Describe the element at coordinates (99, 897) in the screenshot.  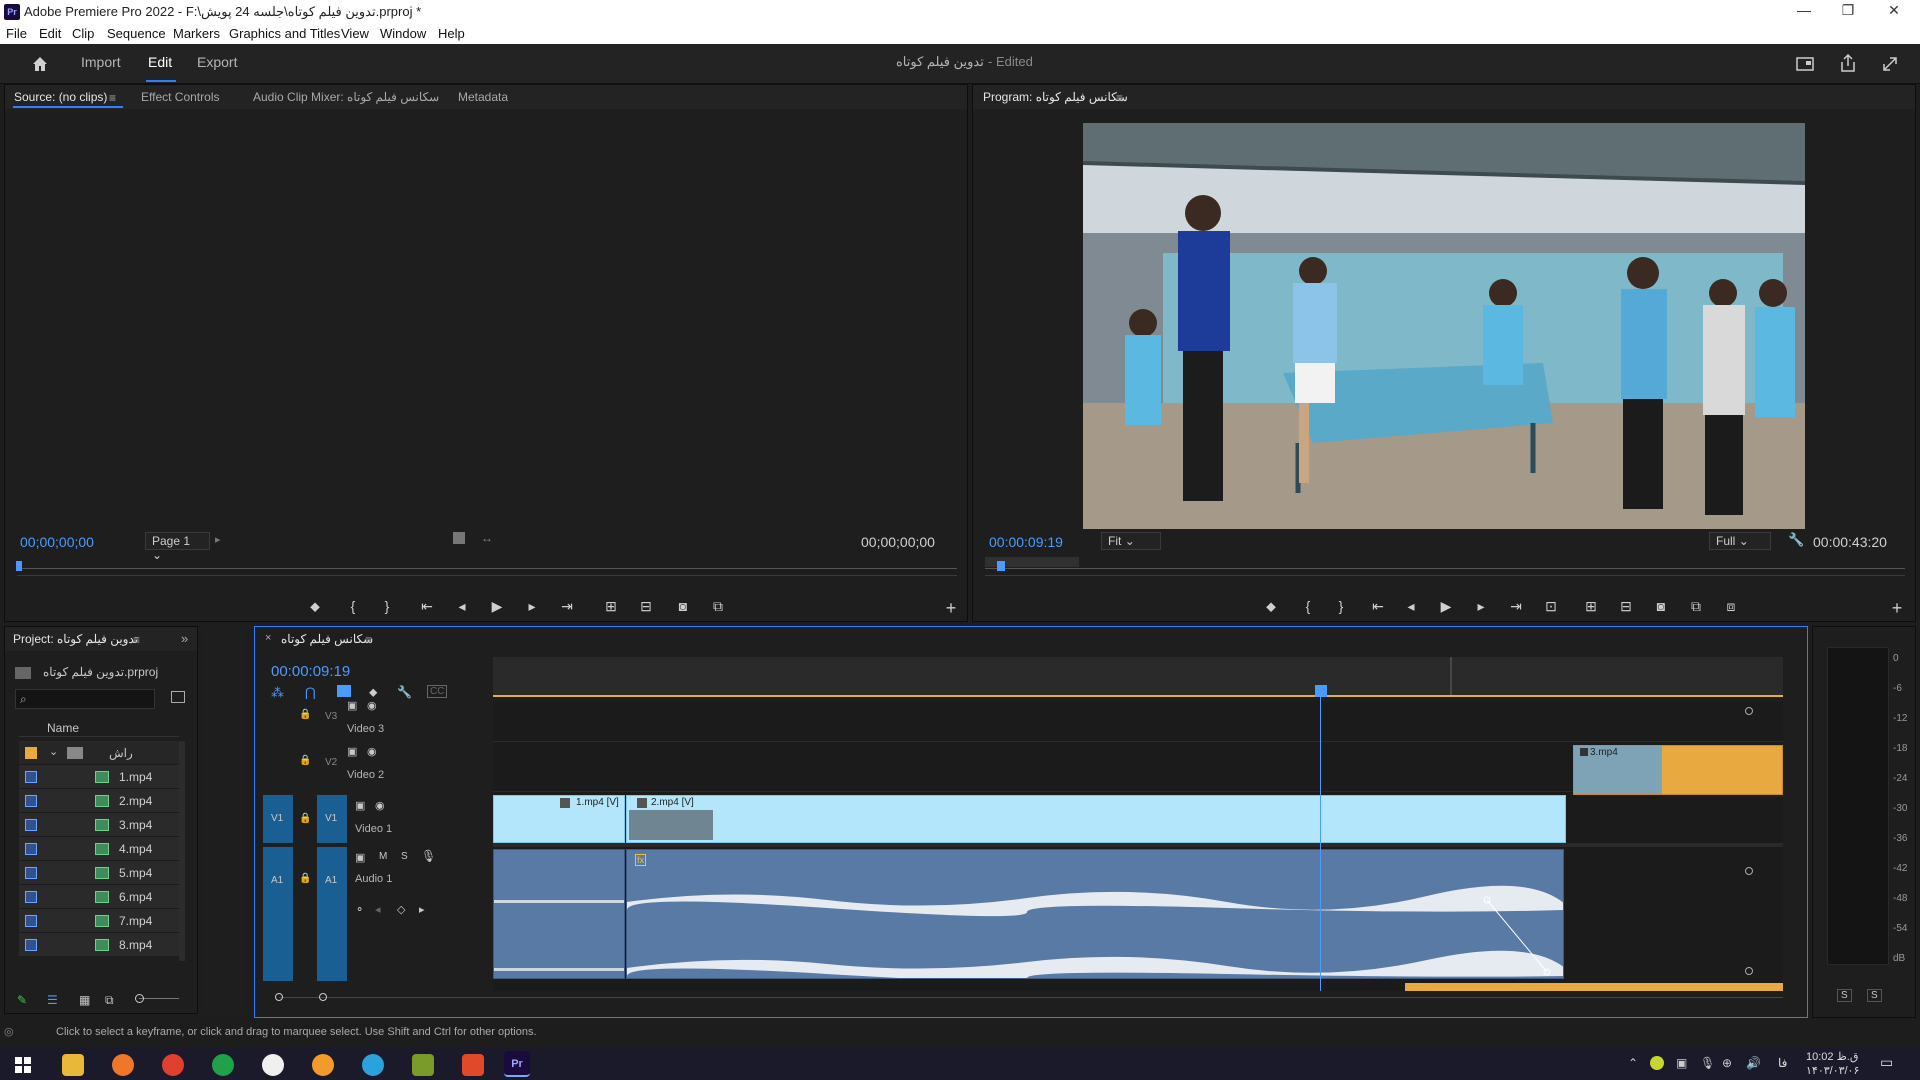
I see `list-item: 6.mp4` at that location.